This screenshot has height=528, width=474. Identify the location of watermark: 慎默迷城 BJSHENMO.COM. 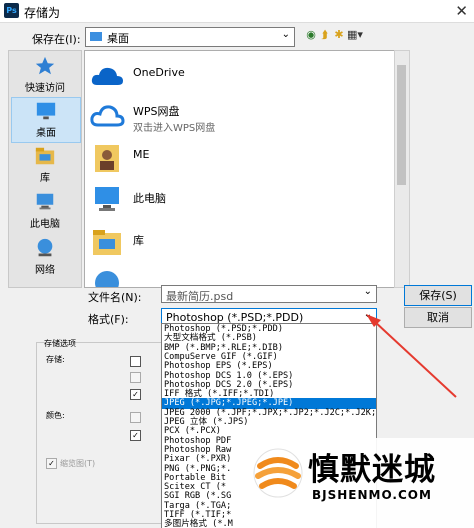
(360, 483).